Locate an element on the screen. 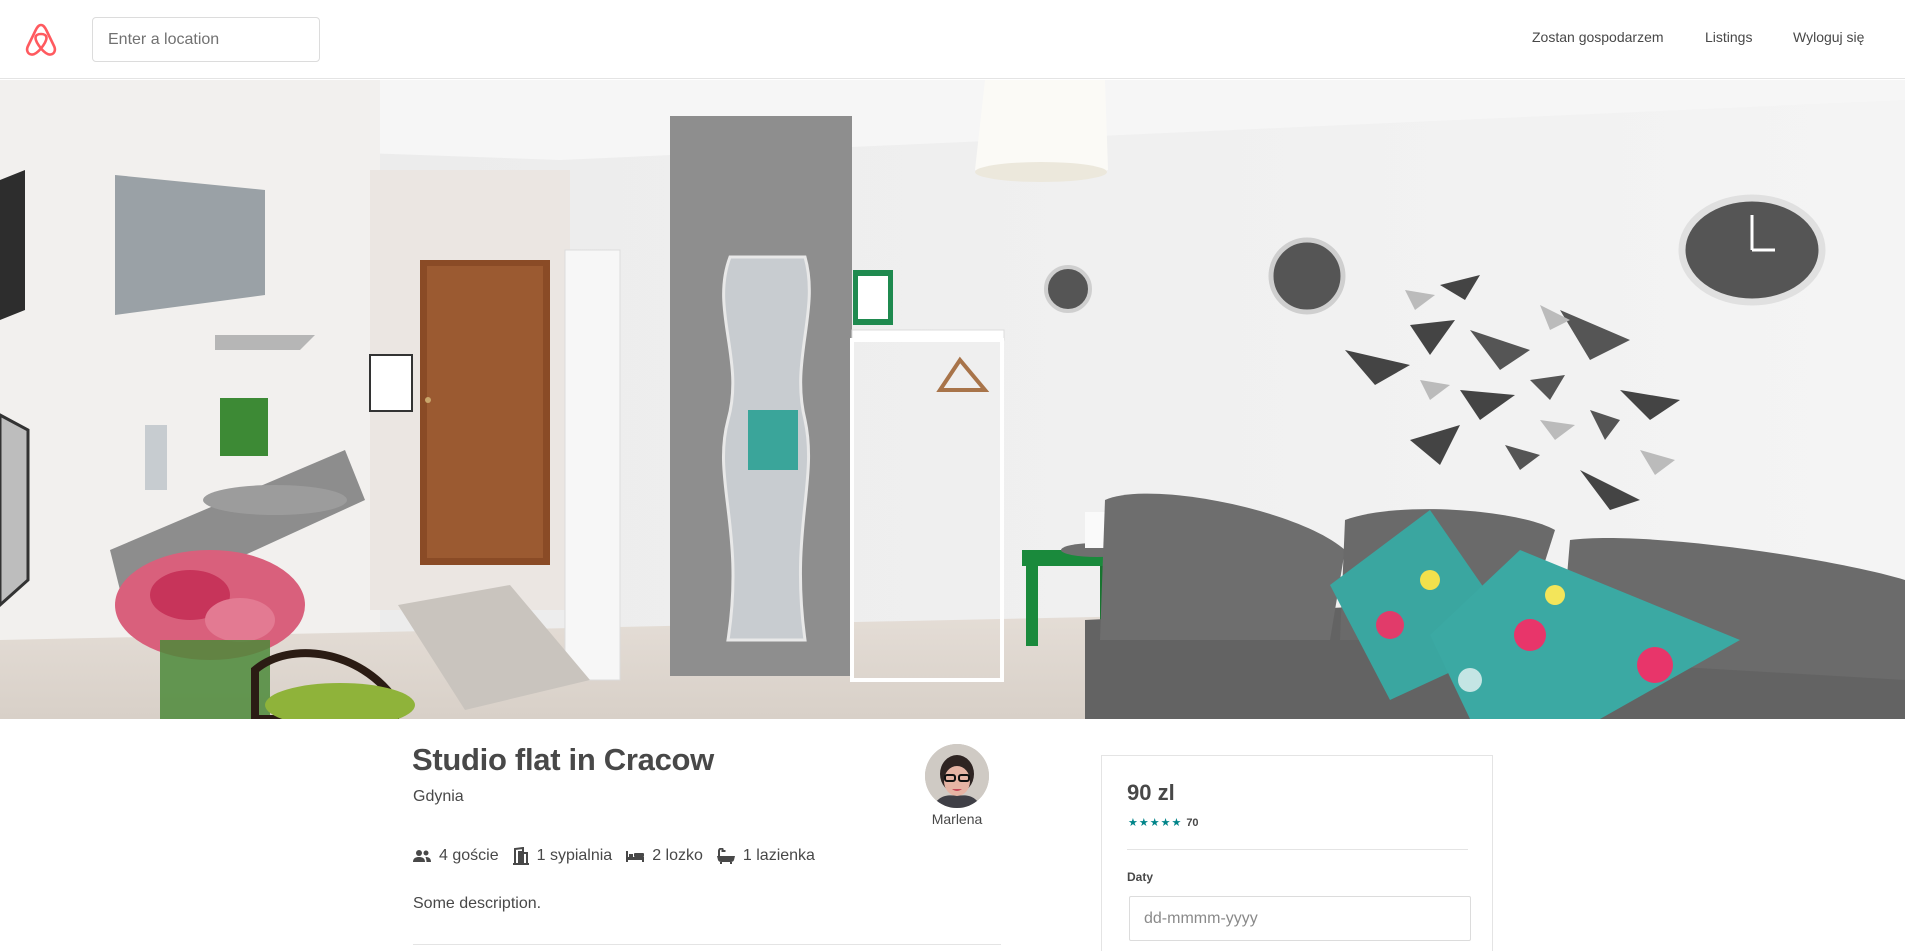 The height and width of the screenshot is (951, 1905). guests-amenity: 4 goście is located at coordinates (456, 856).